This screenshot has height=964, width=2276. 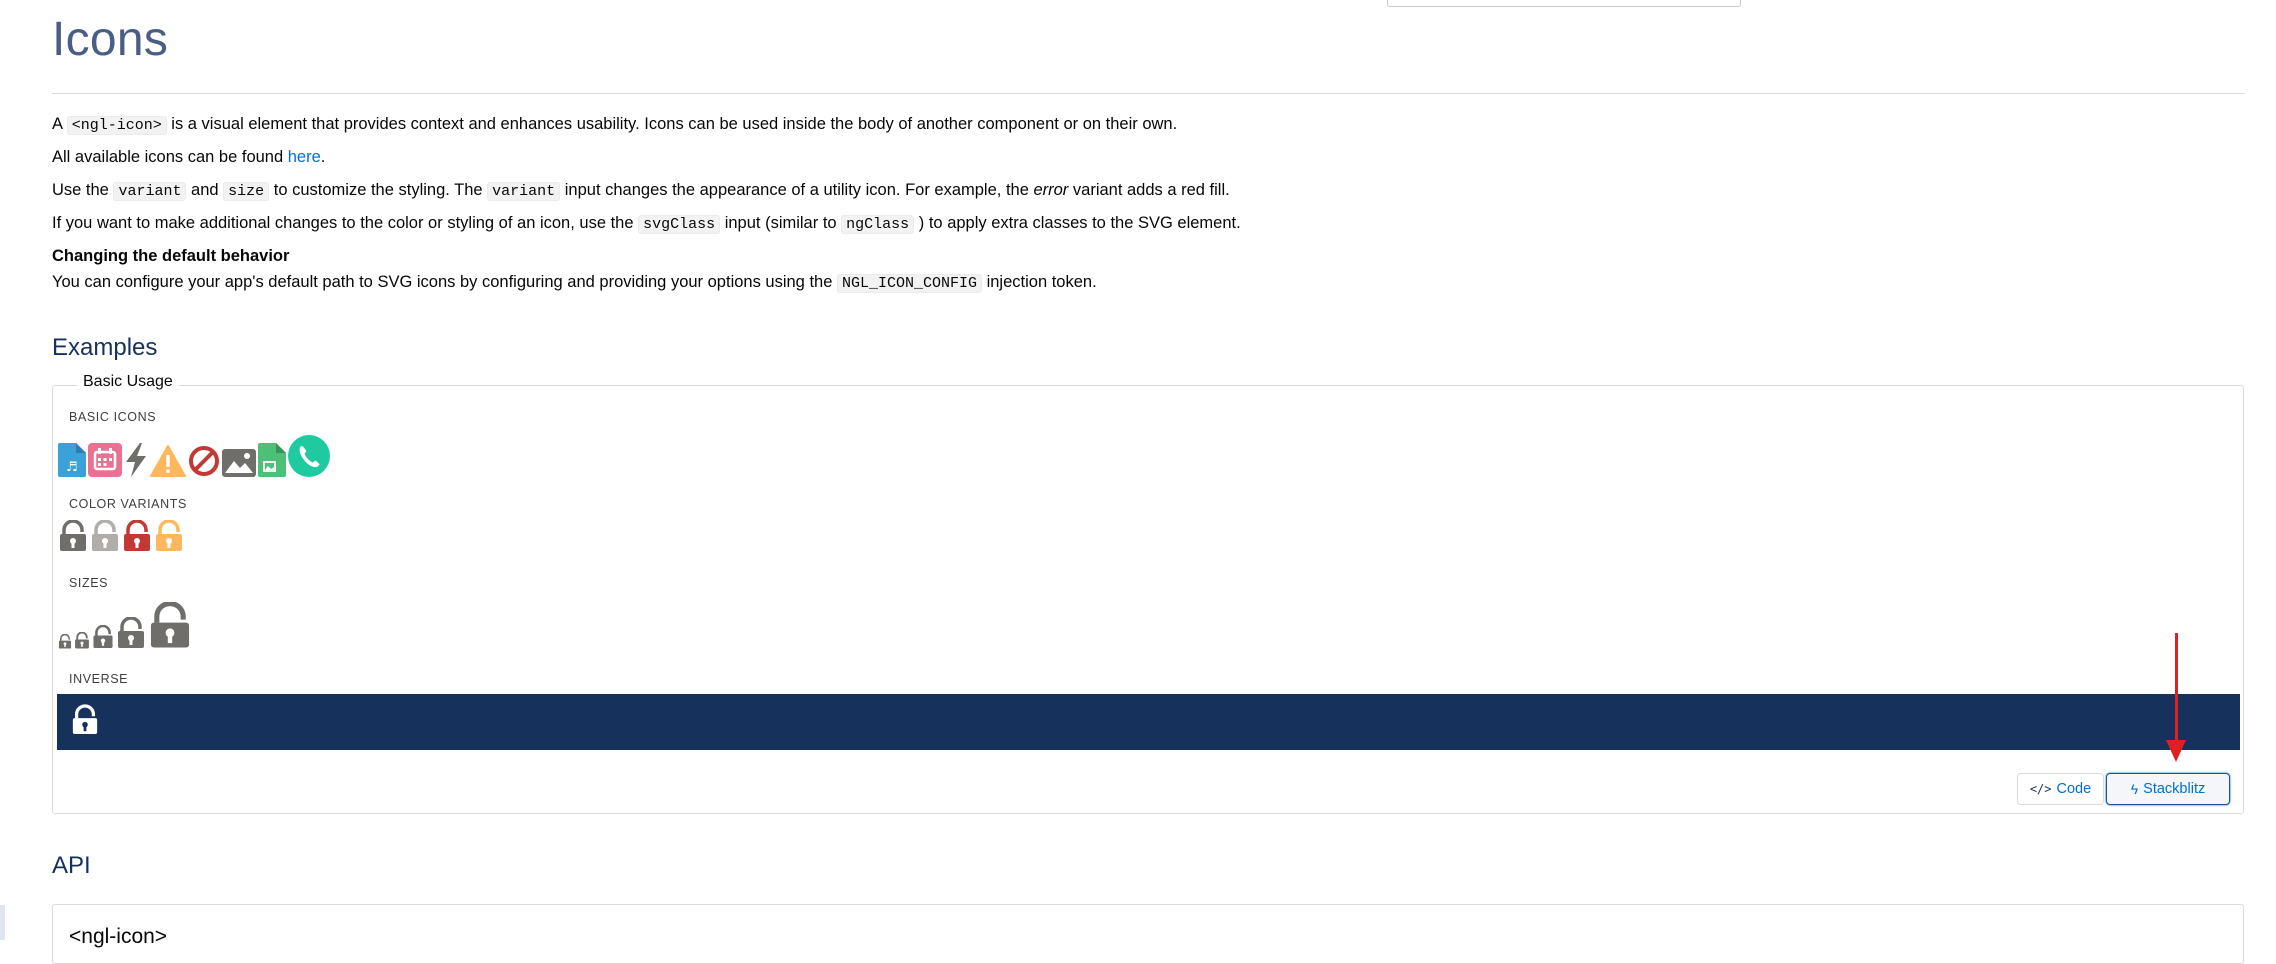 What do you see at coordinates (1051, 190) in the screenshot?
I see `emphasis: error` at bounding box center [1051, 190].